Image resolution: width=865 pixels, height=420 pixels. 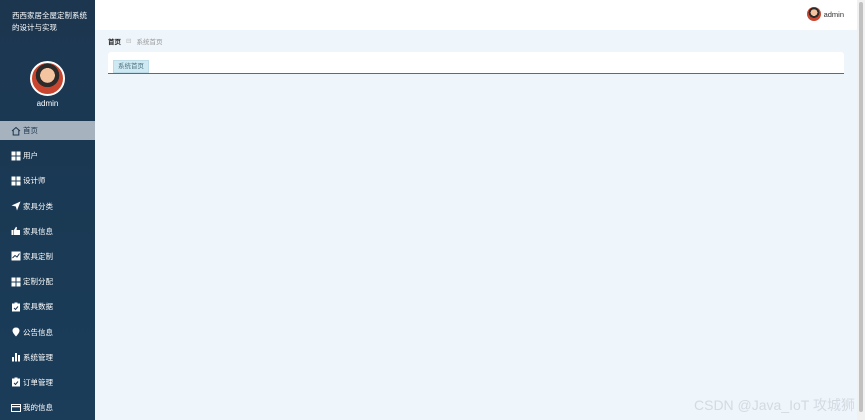 I want to click on sidebar-item-home: 首页, so click(x=47, y=130).